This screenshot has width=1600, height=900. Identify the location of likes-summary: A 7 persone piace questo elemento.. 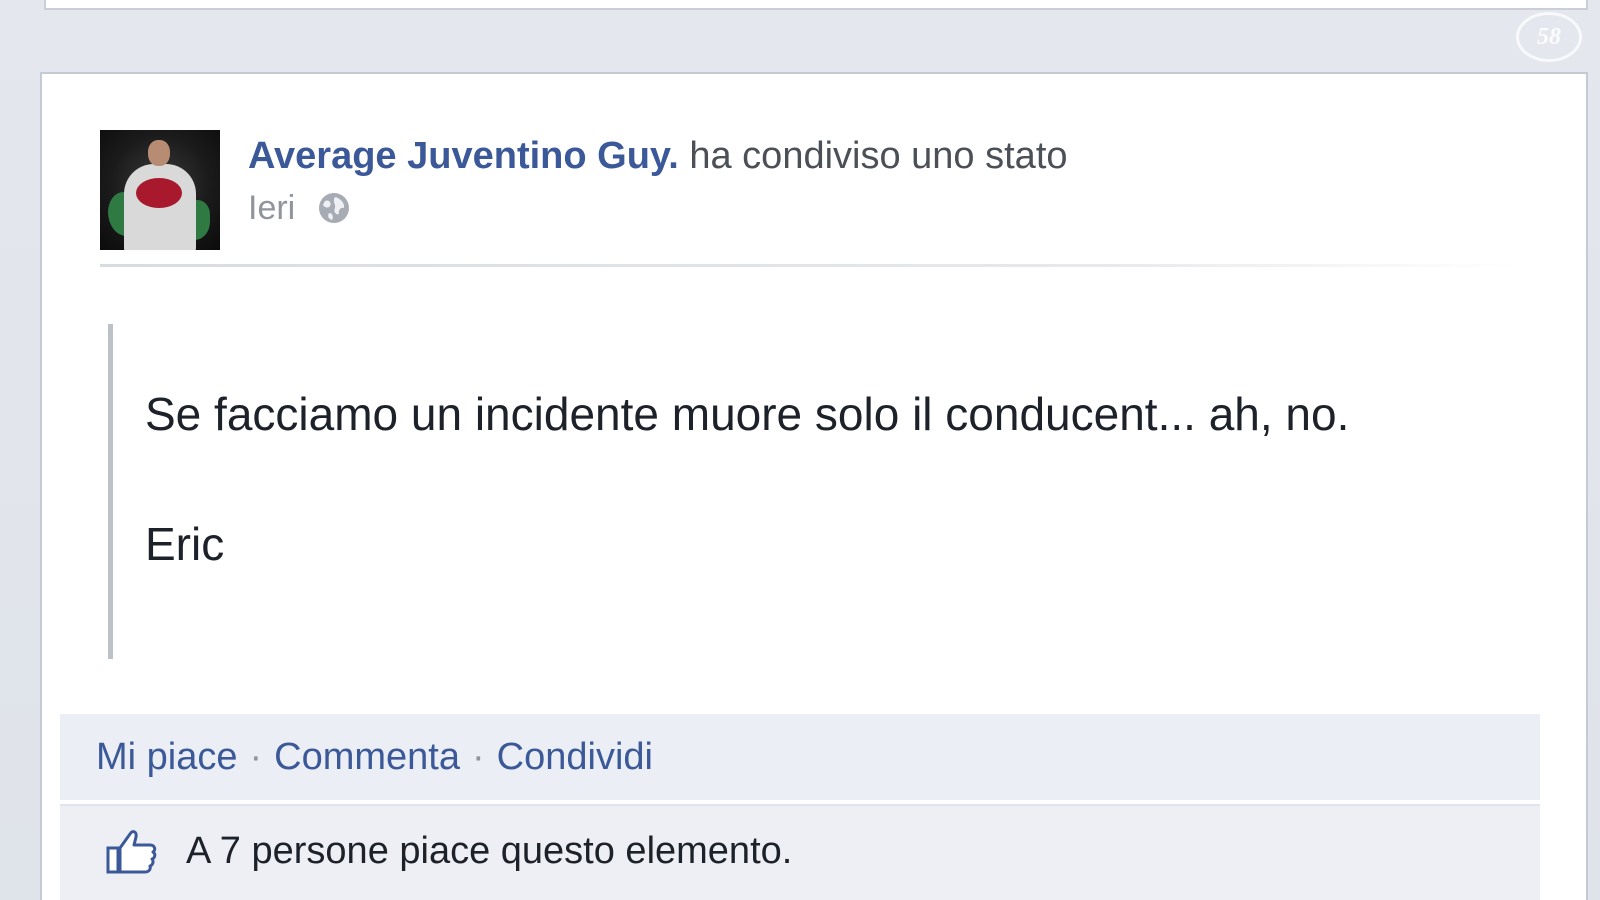
(800, 852).